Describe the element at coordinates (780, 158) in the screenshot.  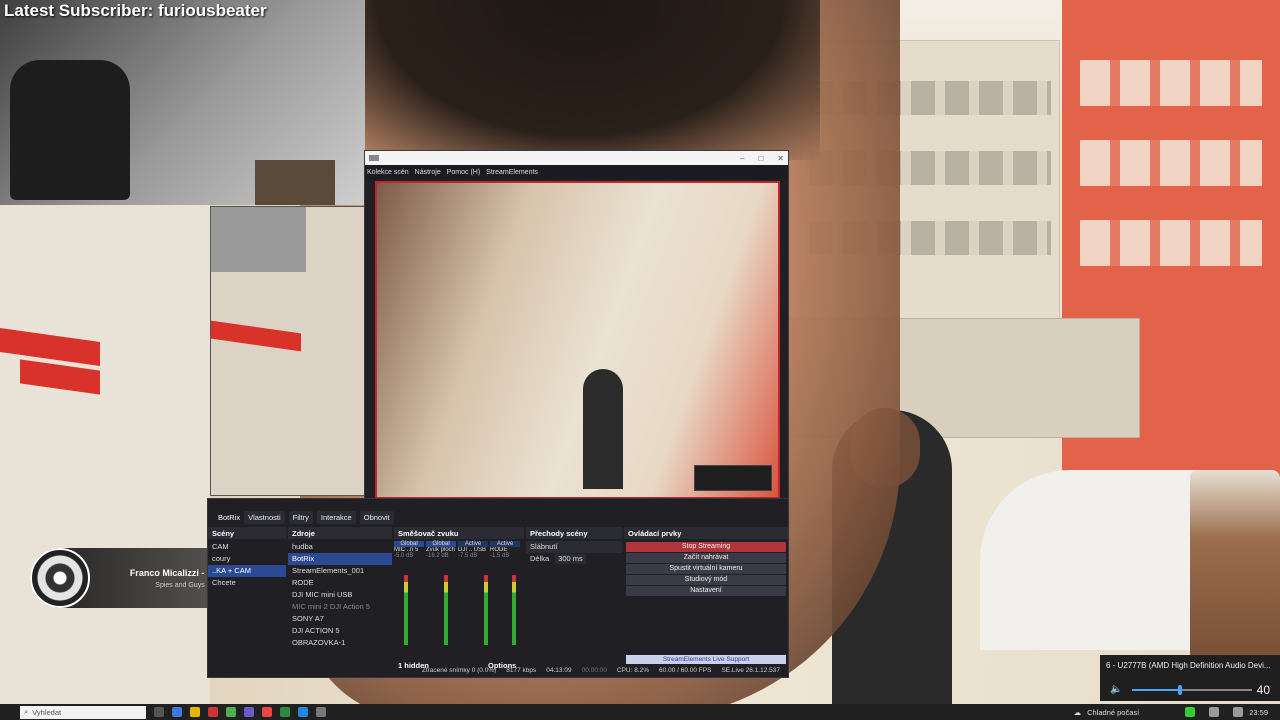
I see `close-icon: ✕` at that location.